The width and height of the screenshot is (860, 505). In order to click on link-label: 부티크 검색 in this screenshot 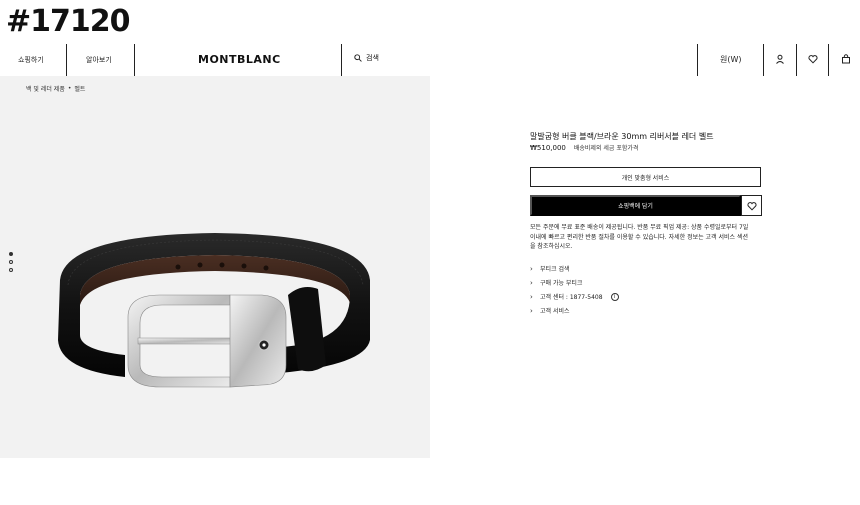, I will do `click(555, 269)`.